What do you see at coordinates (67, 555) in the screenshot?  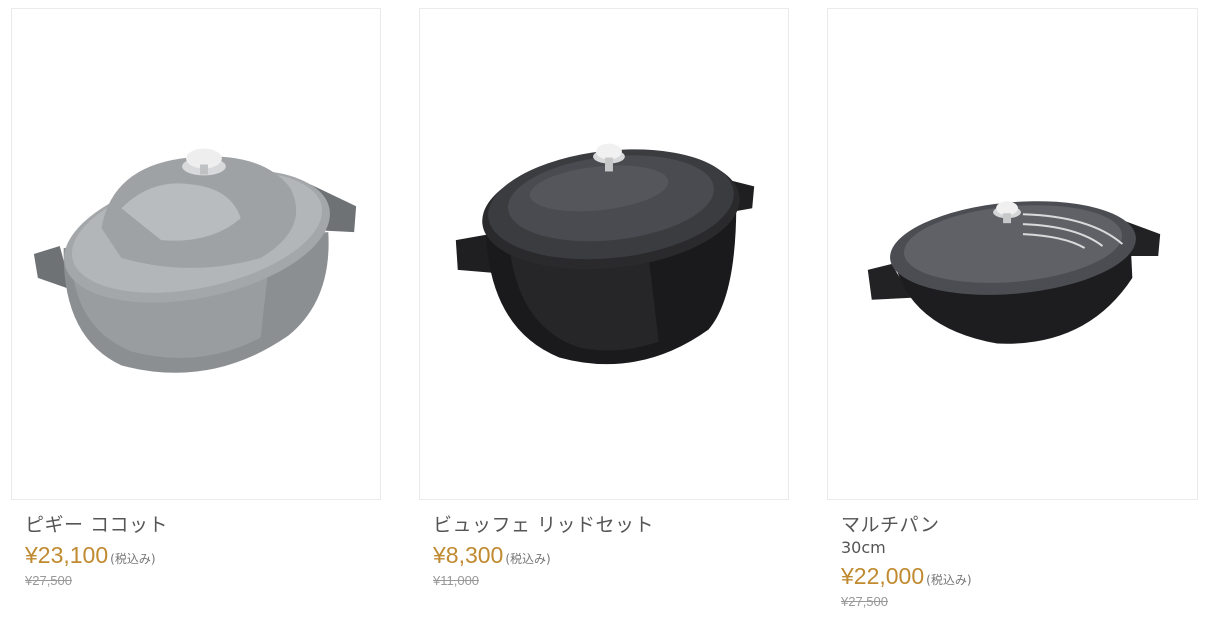 I see `sale-price: ¥23,100` at bounding box center [67, 555].